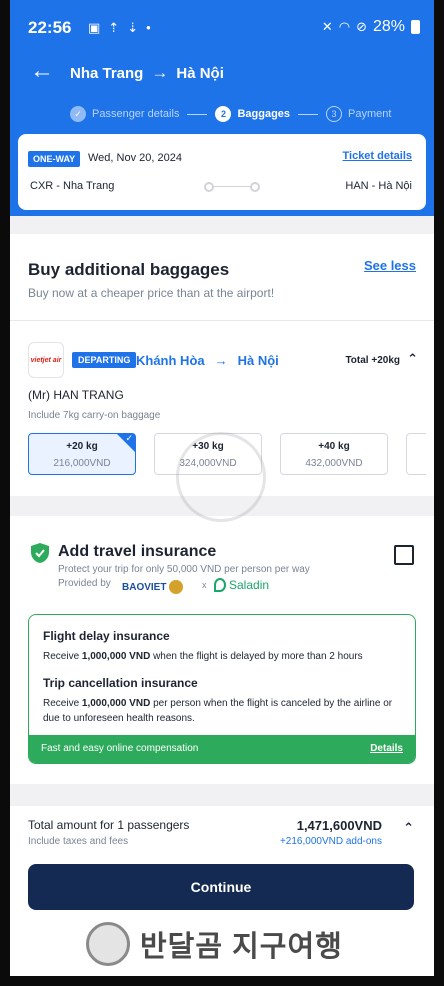 Image resolution: width=444 pixels, height=986 pixels. What do you see at coordinates (232, 187) in the screenshot?
I see `route-line-icon` at bounding box center [232, 187].